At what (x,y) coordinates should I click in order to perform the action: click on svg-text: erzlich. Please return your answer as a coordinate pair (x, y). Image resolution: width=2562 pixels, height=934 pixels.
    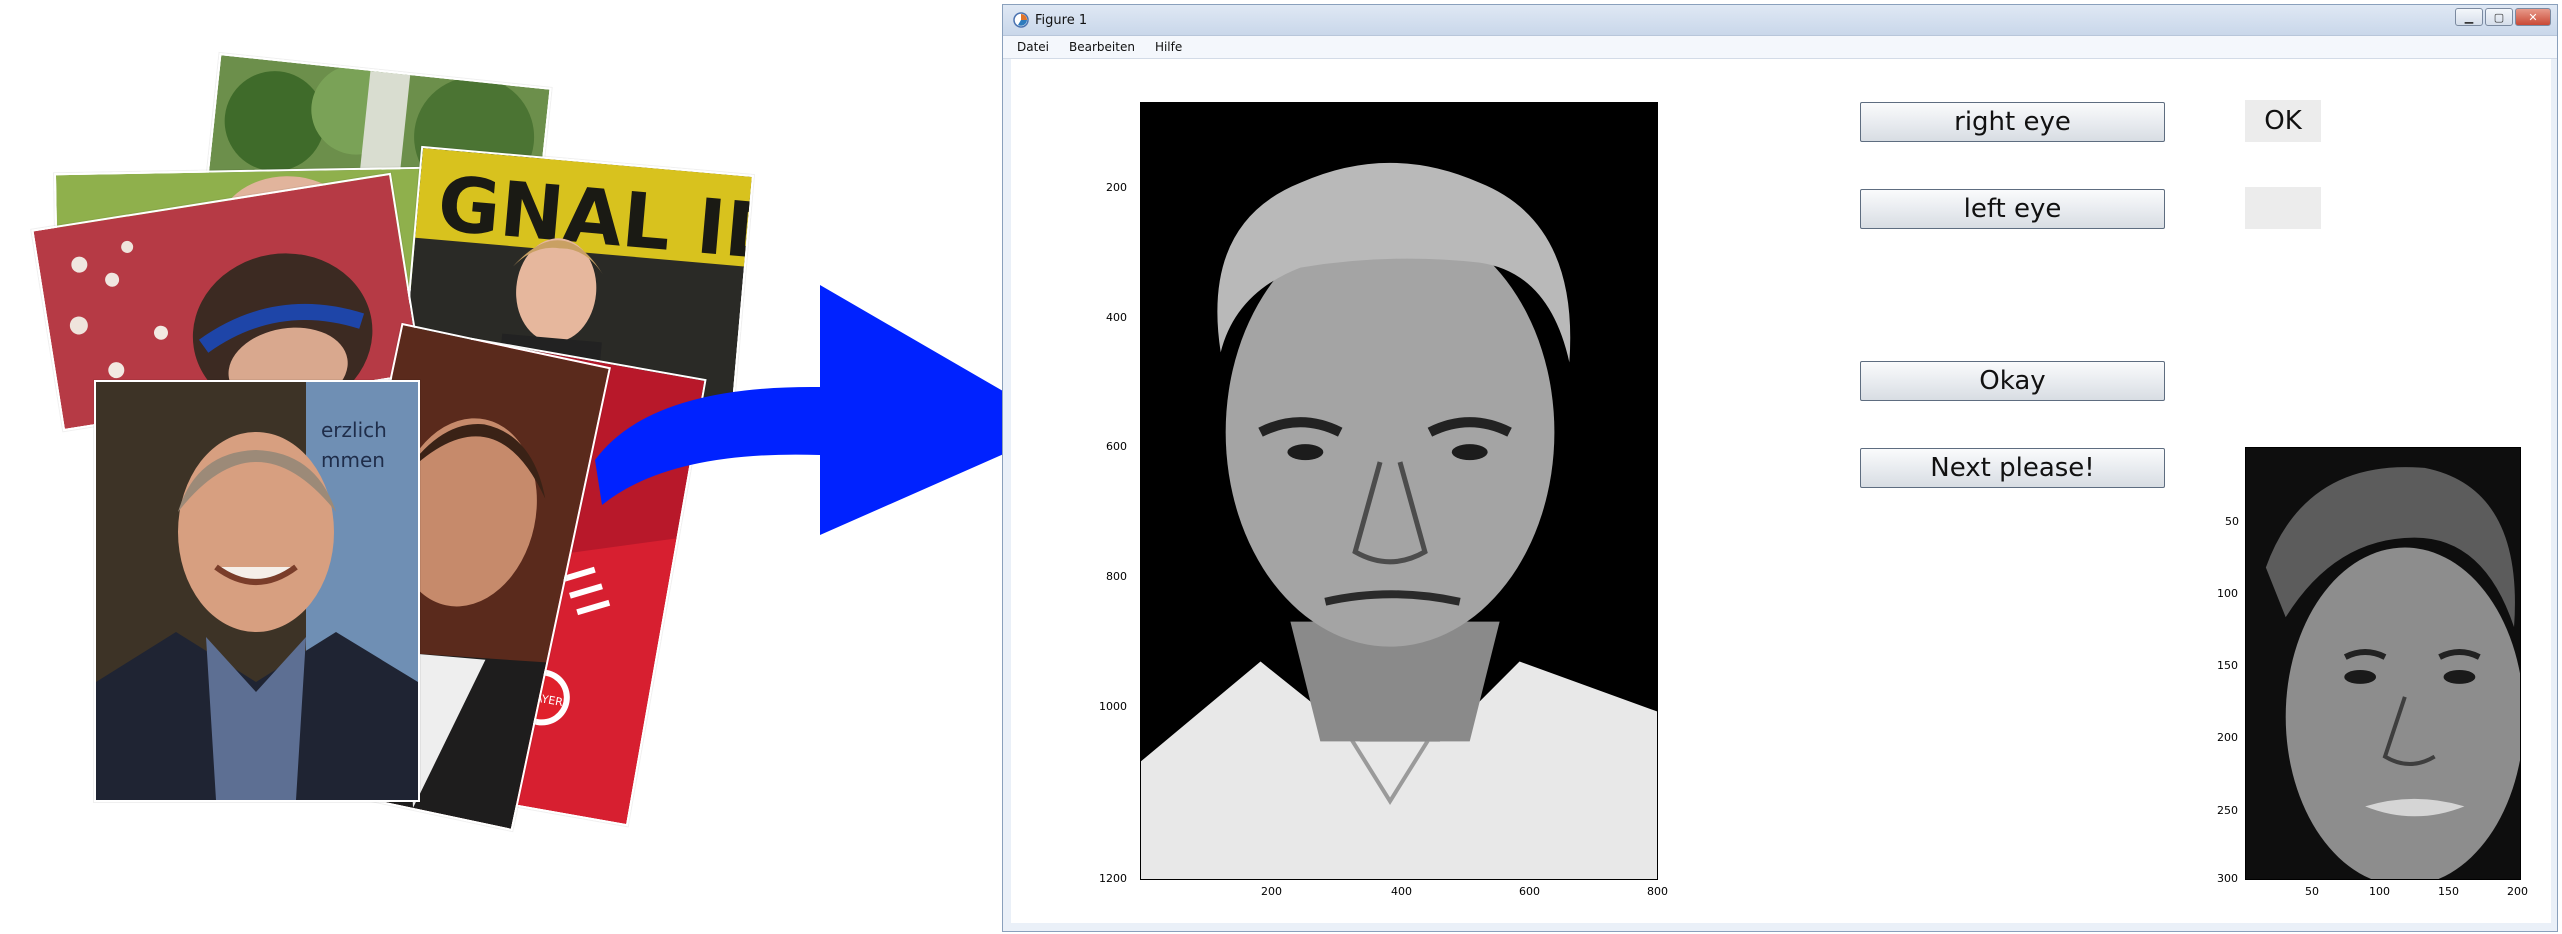
    Looking at the image, I should click on (354, 430).